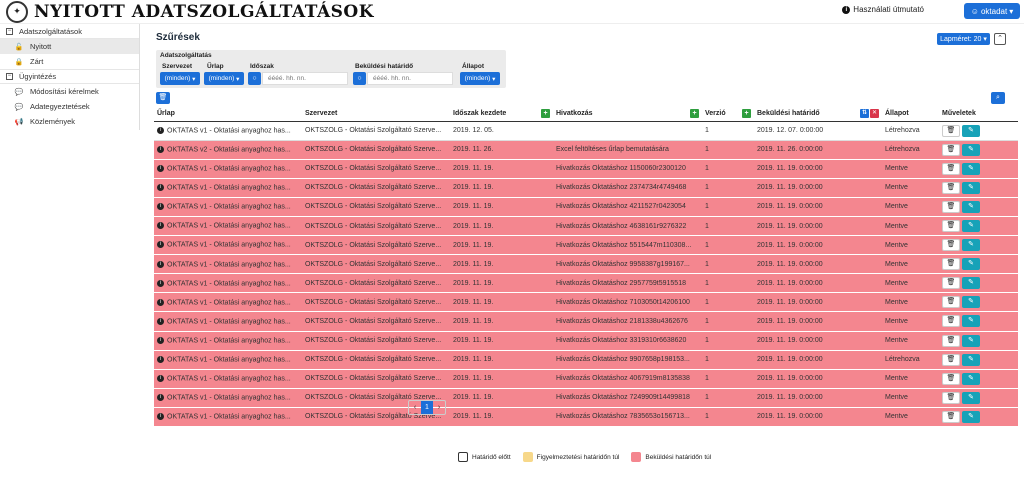  What do you see at coordinates (376, 114) in the screenshot?
I see `header-szervezet: Szervezet` at bounding box center [376, 114].